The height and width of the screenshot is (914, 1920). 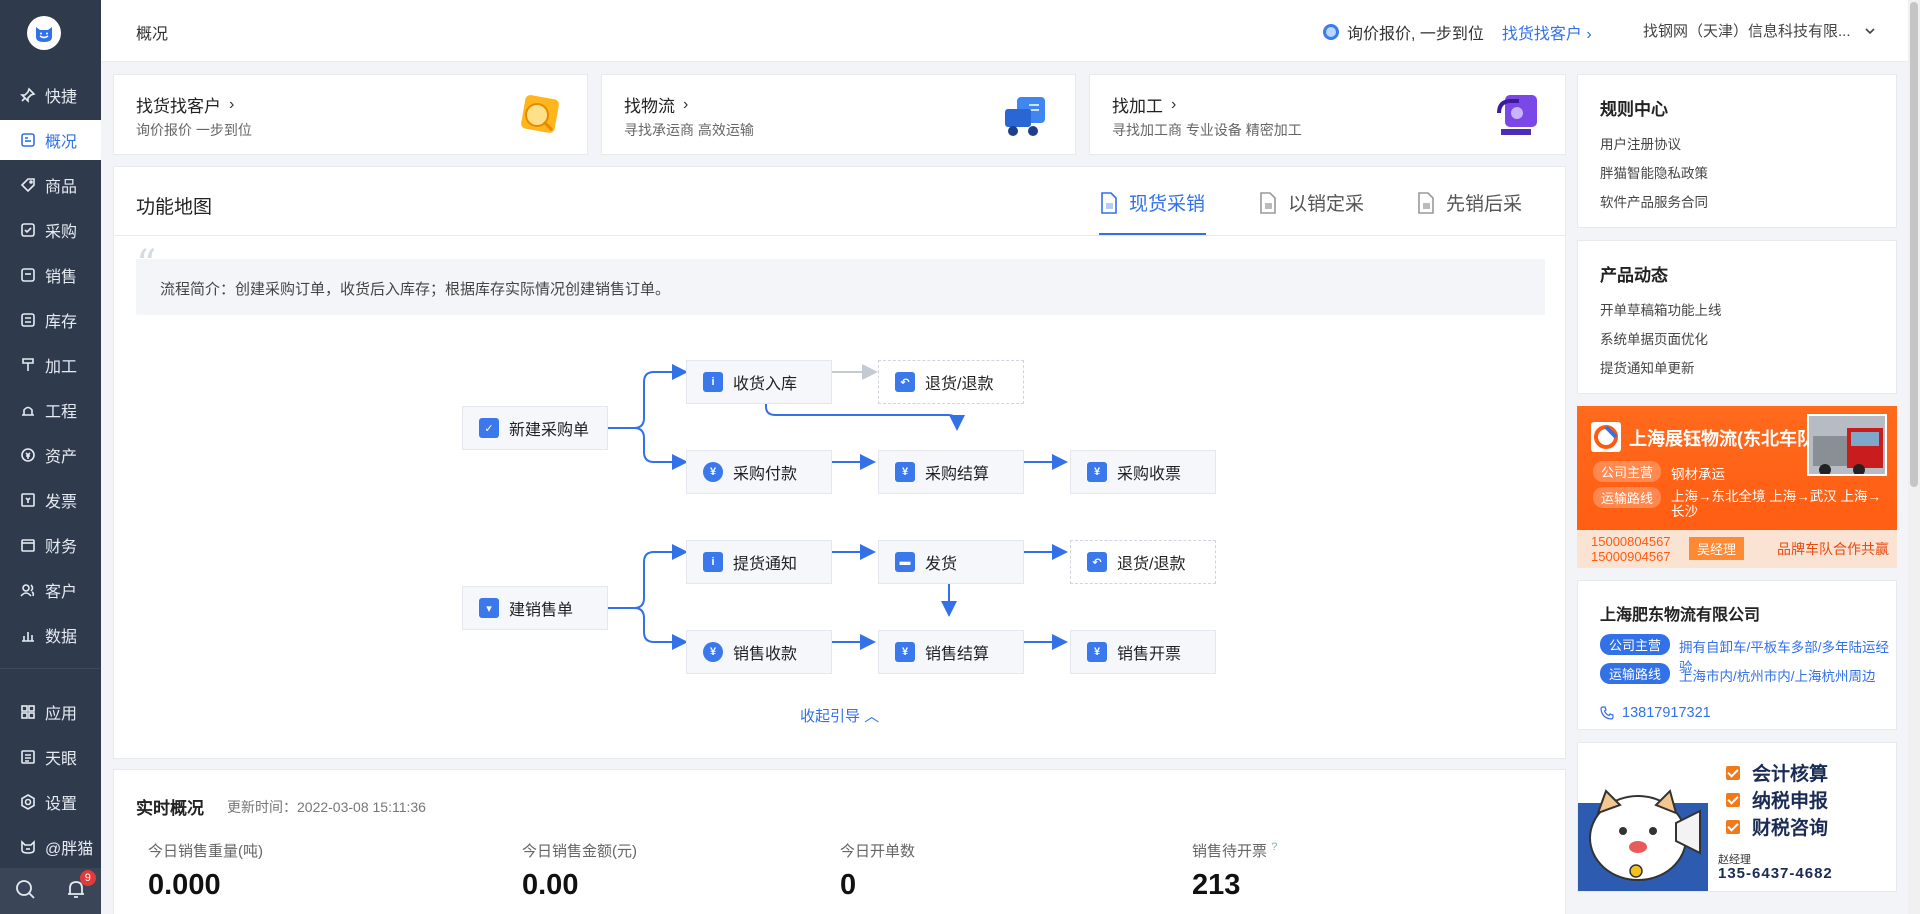 What do you see at coordinates (50, 455) in the screenshot?
I see `sidebar-item-assets: 资产` at bounding box center [50, 455].